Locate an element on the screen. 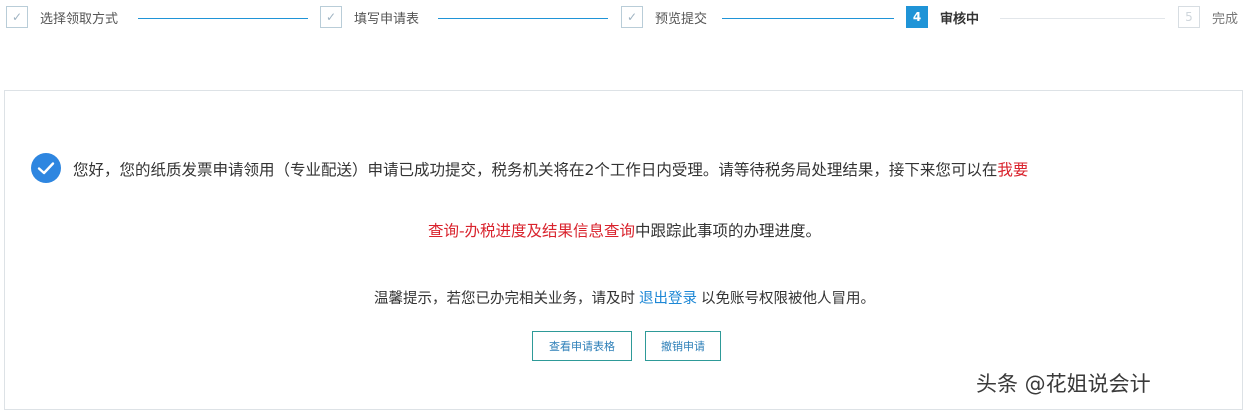 The width and height of the screenshot is (1250, 418). step-4-label: 审核中 is located at coordinates (960, 19).